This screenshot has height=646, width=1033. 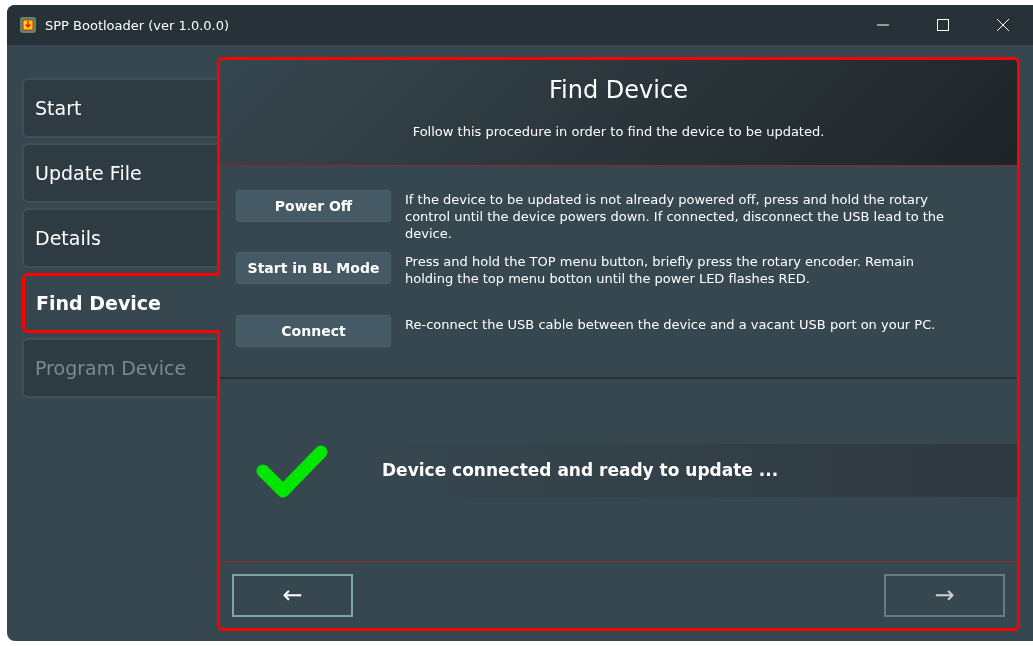 I want to click on step-button: Connect, so click(x=313, y=330).